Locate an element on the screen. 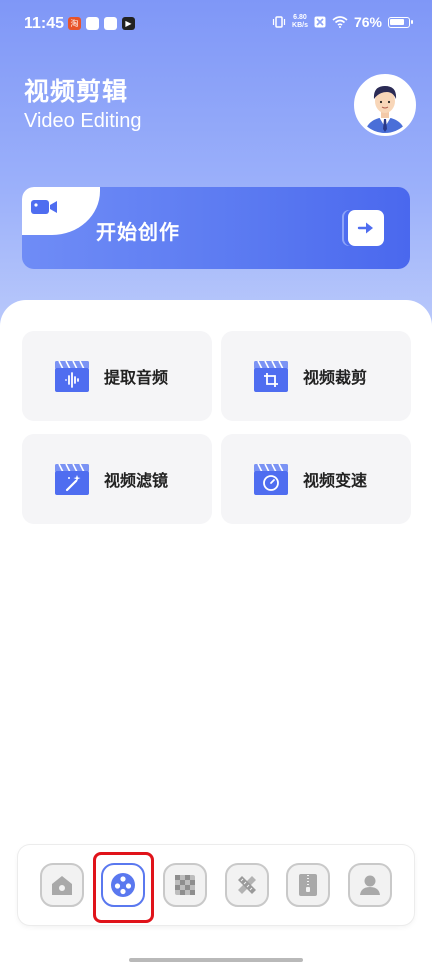 The image size is (432, 964). start-creating-card: 开始创作 is located at coordinates (216, 228).